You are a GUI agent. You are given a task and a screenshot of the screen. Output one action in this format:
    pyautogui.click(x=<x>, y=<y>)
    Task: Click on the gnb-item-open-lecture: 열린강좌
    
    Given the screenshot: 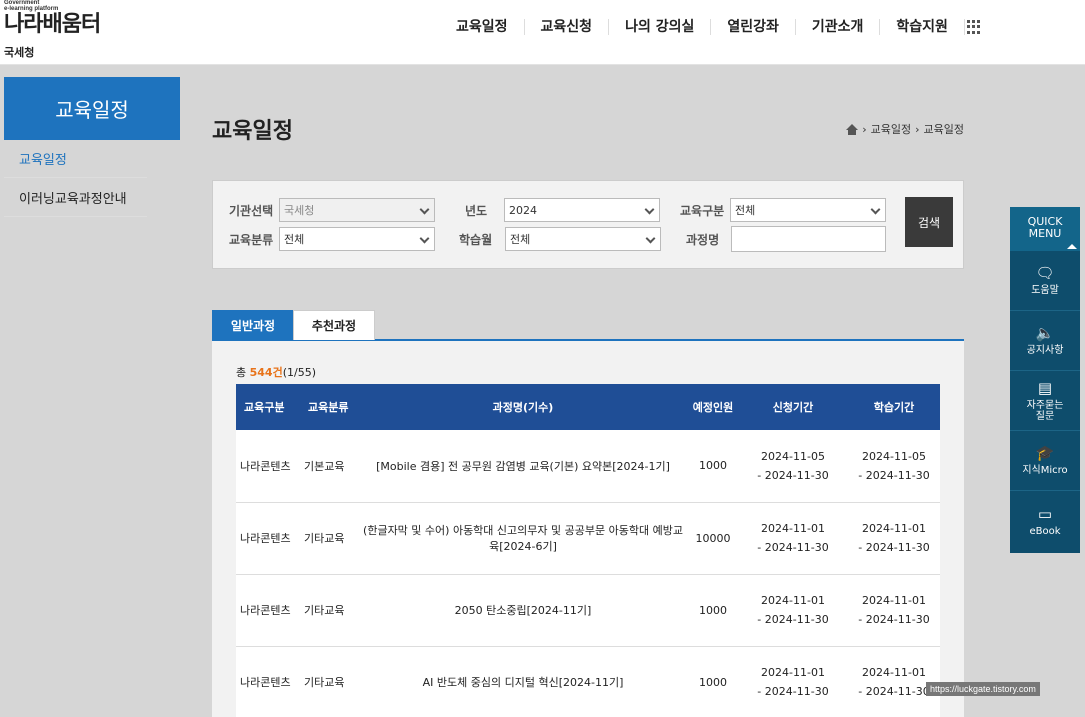 What is the action you would take?
    pyautogui.click(x=753, y=27)
    